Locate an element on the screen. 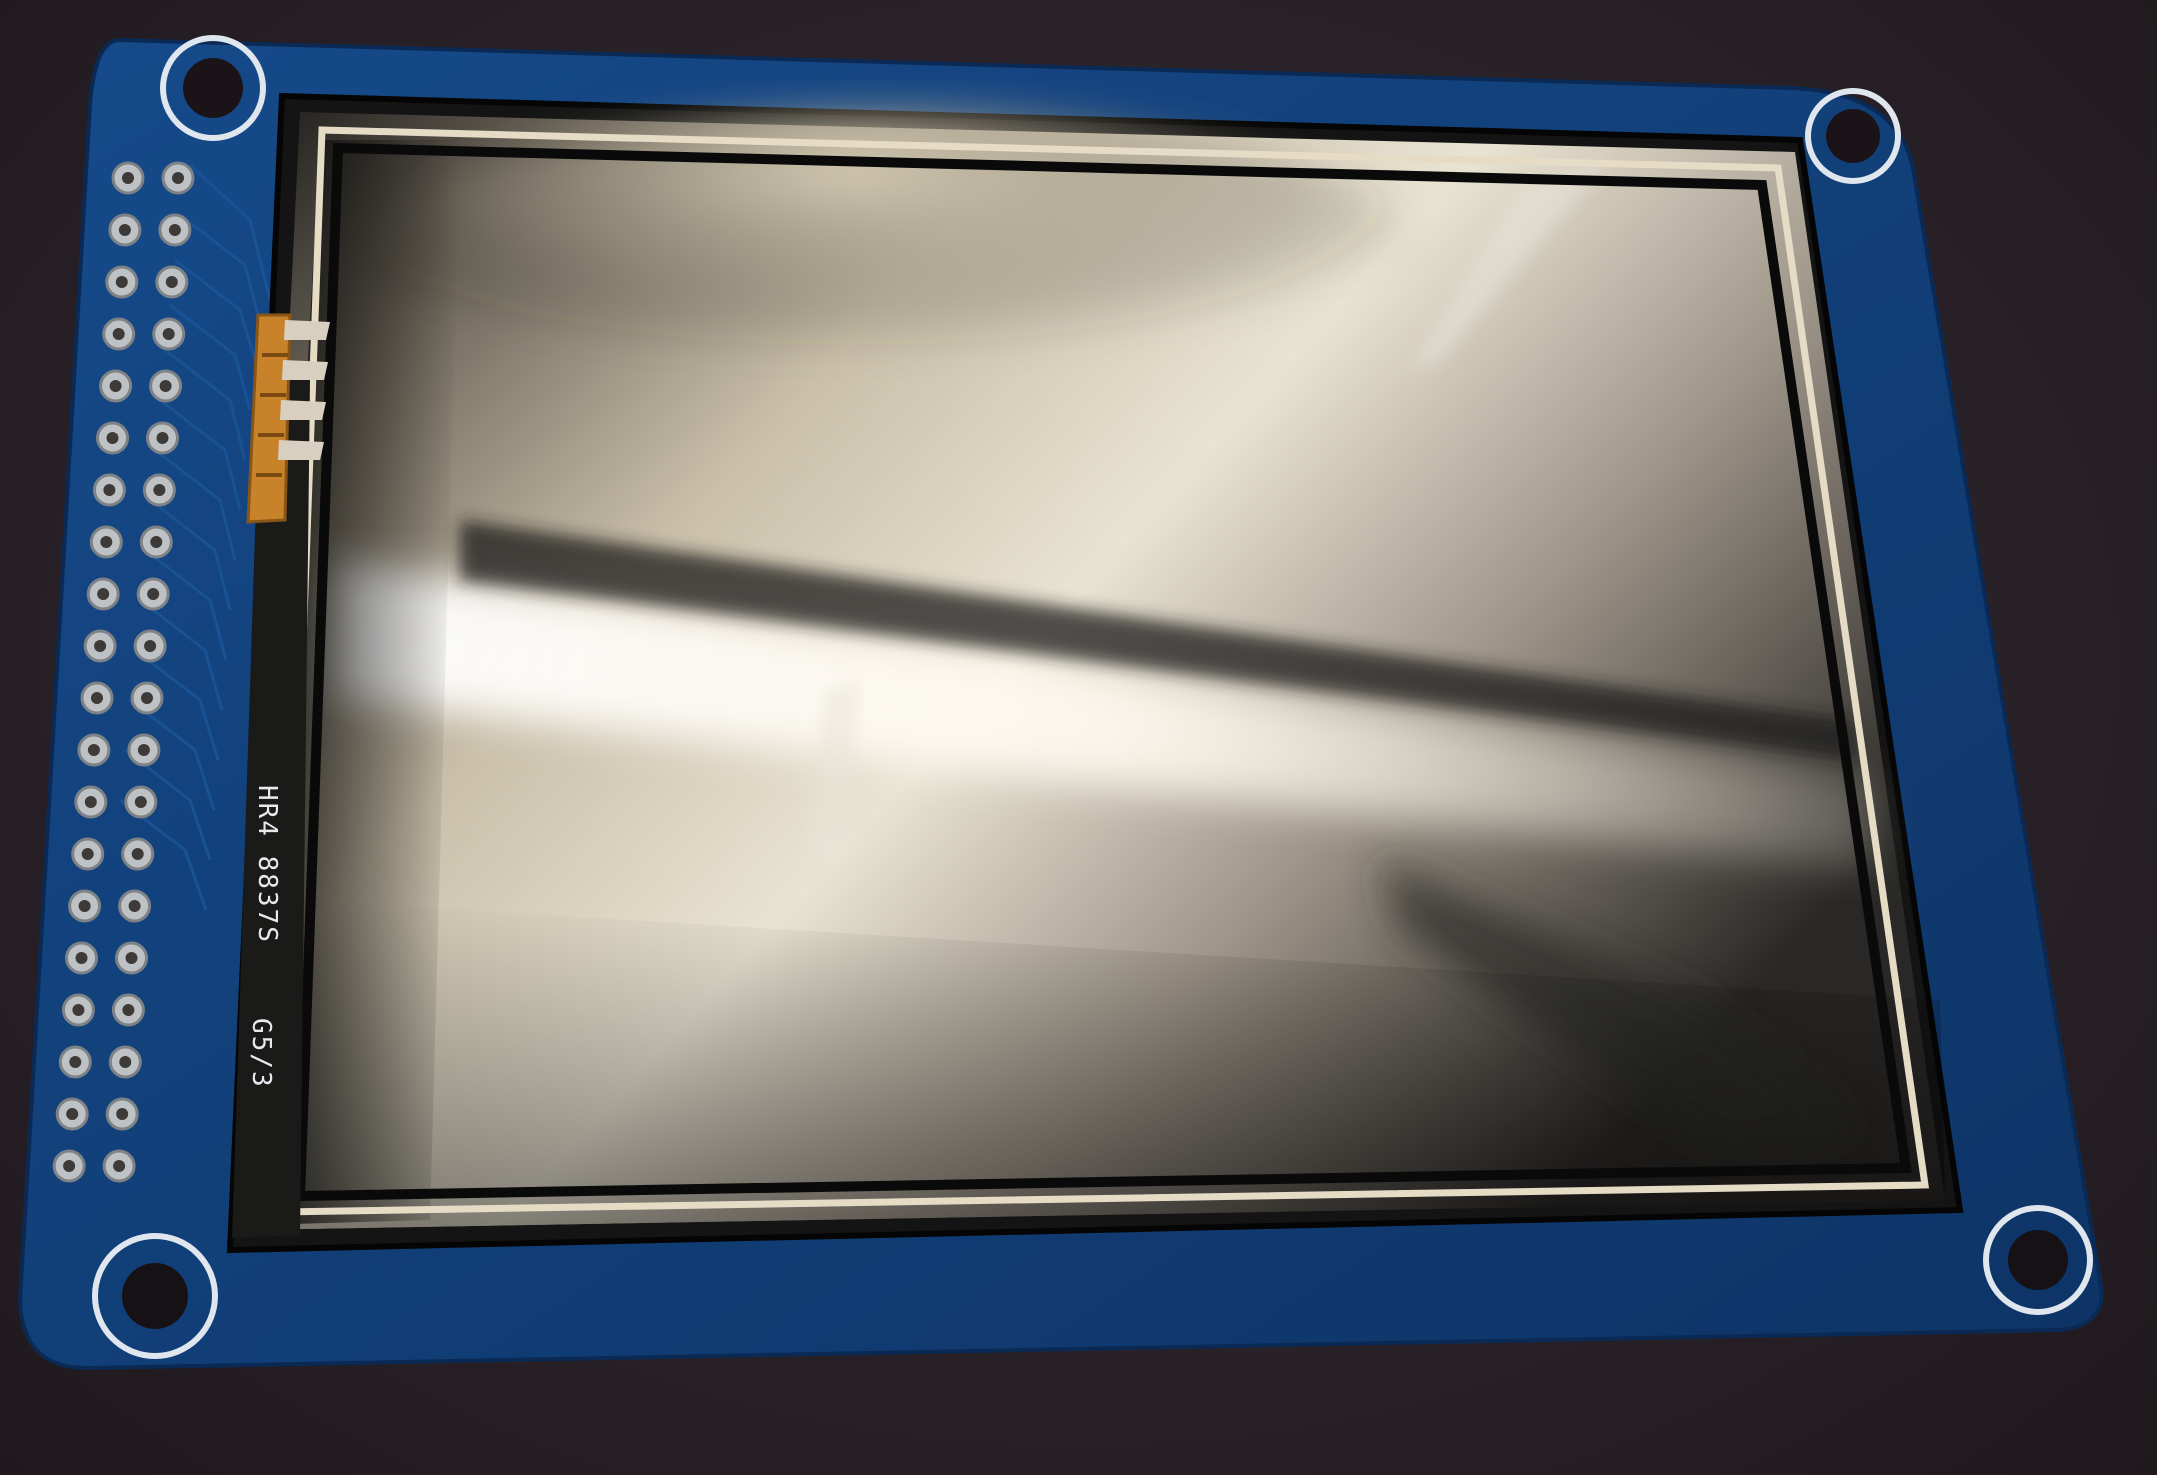 The image size is (2157, 1475). silkscreen-code-bottom: G5/3 is located at coordinates (261, 1053).